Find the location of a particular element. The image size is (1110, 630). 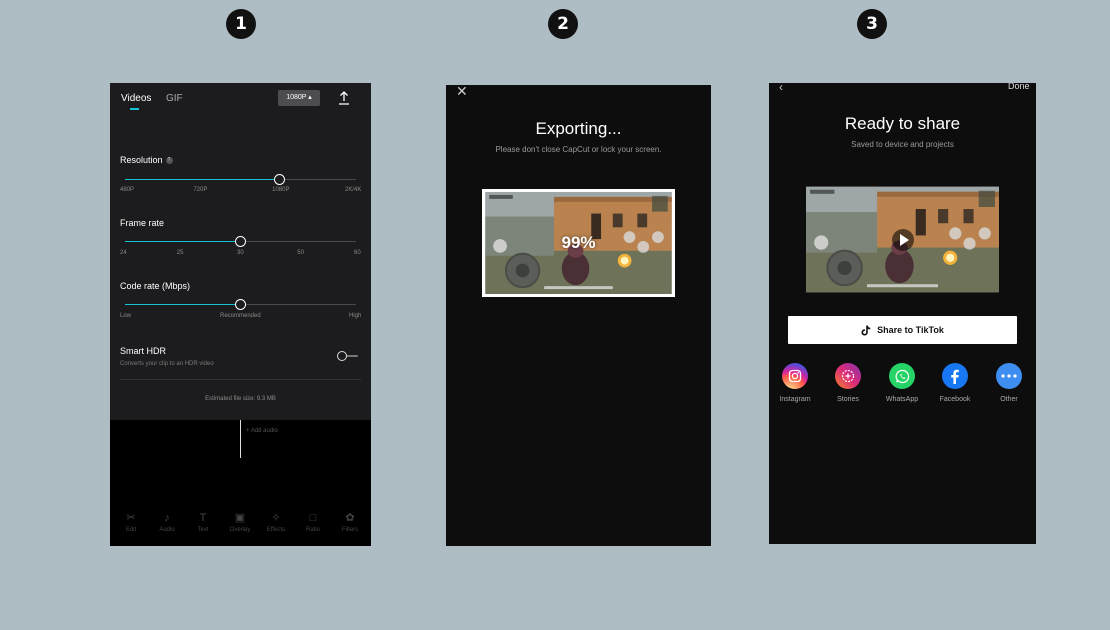

frame-rate-slider-knob is located at coordinates (240, 241).